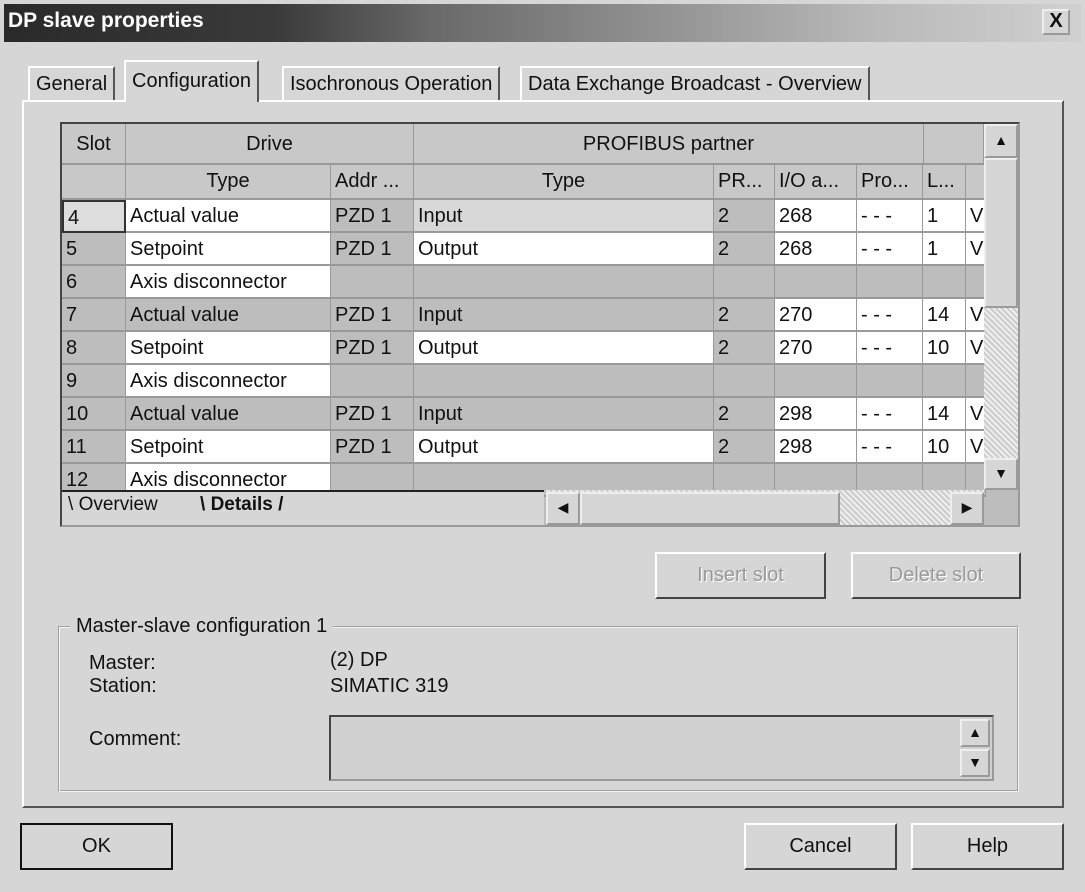 The image size is (1085, 892). What do you see at coordinates (113, 505) in the screenshot?
I see `sheet-tab-overview: \ Overview` at bounding box center [113, 505].